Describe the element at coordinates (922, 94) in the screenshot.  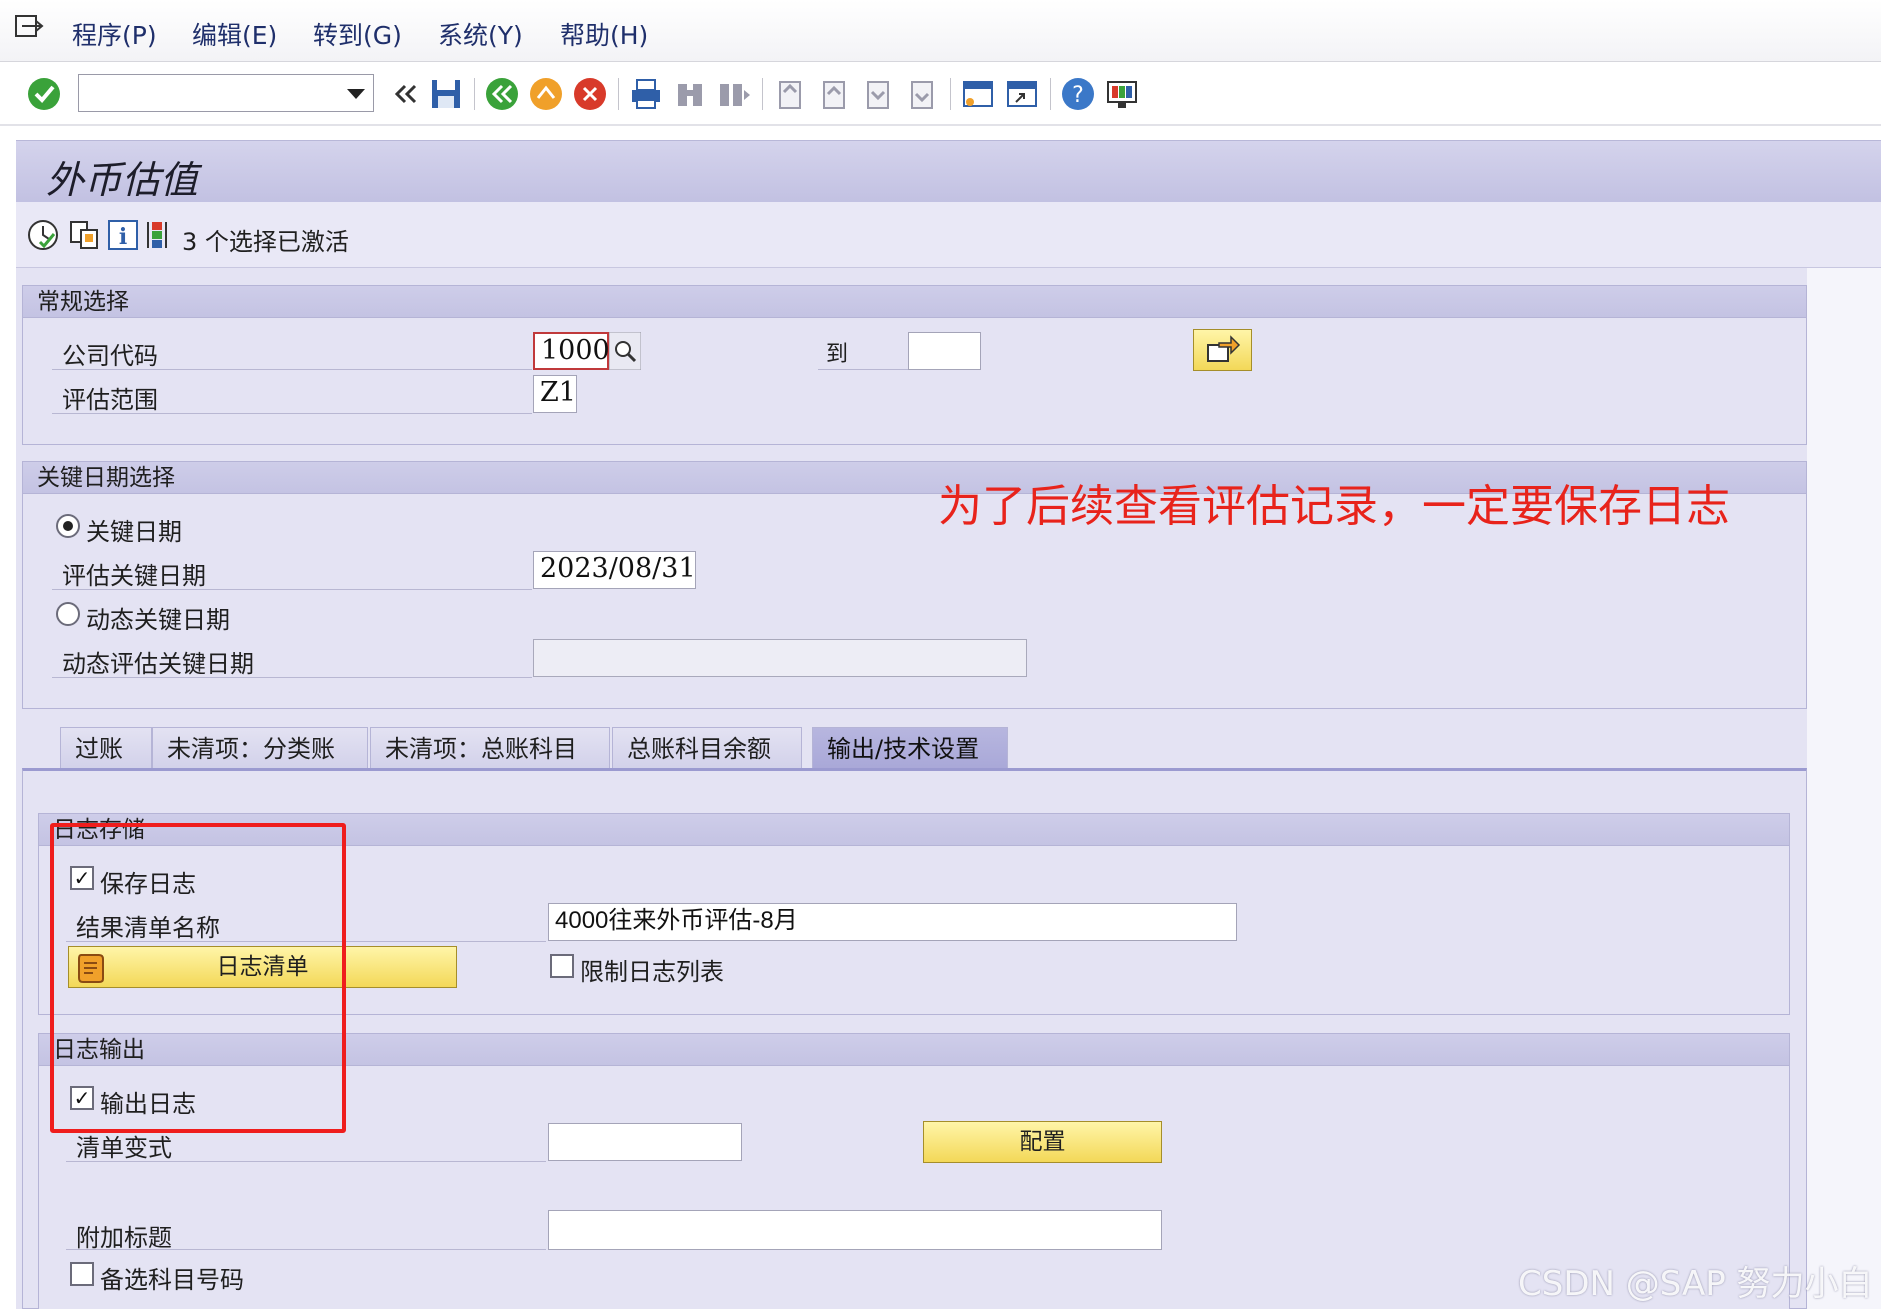
I see `last-page-icon` at that location.